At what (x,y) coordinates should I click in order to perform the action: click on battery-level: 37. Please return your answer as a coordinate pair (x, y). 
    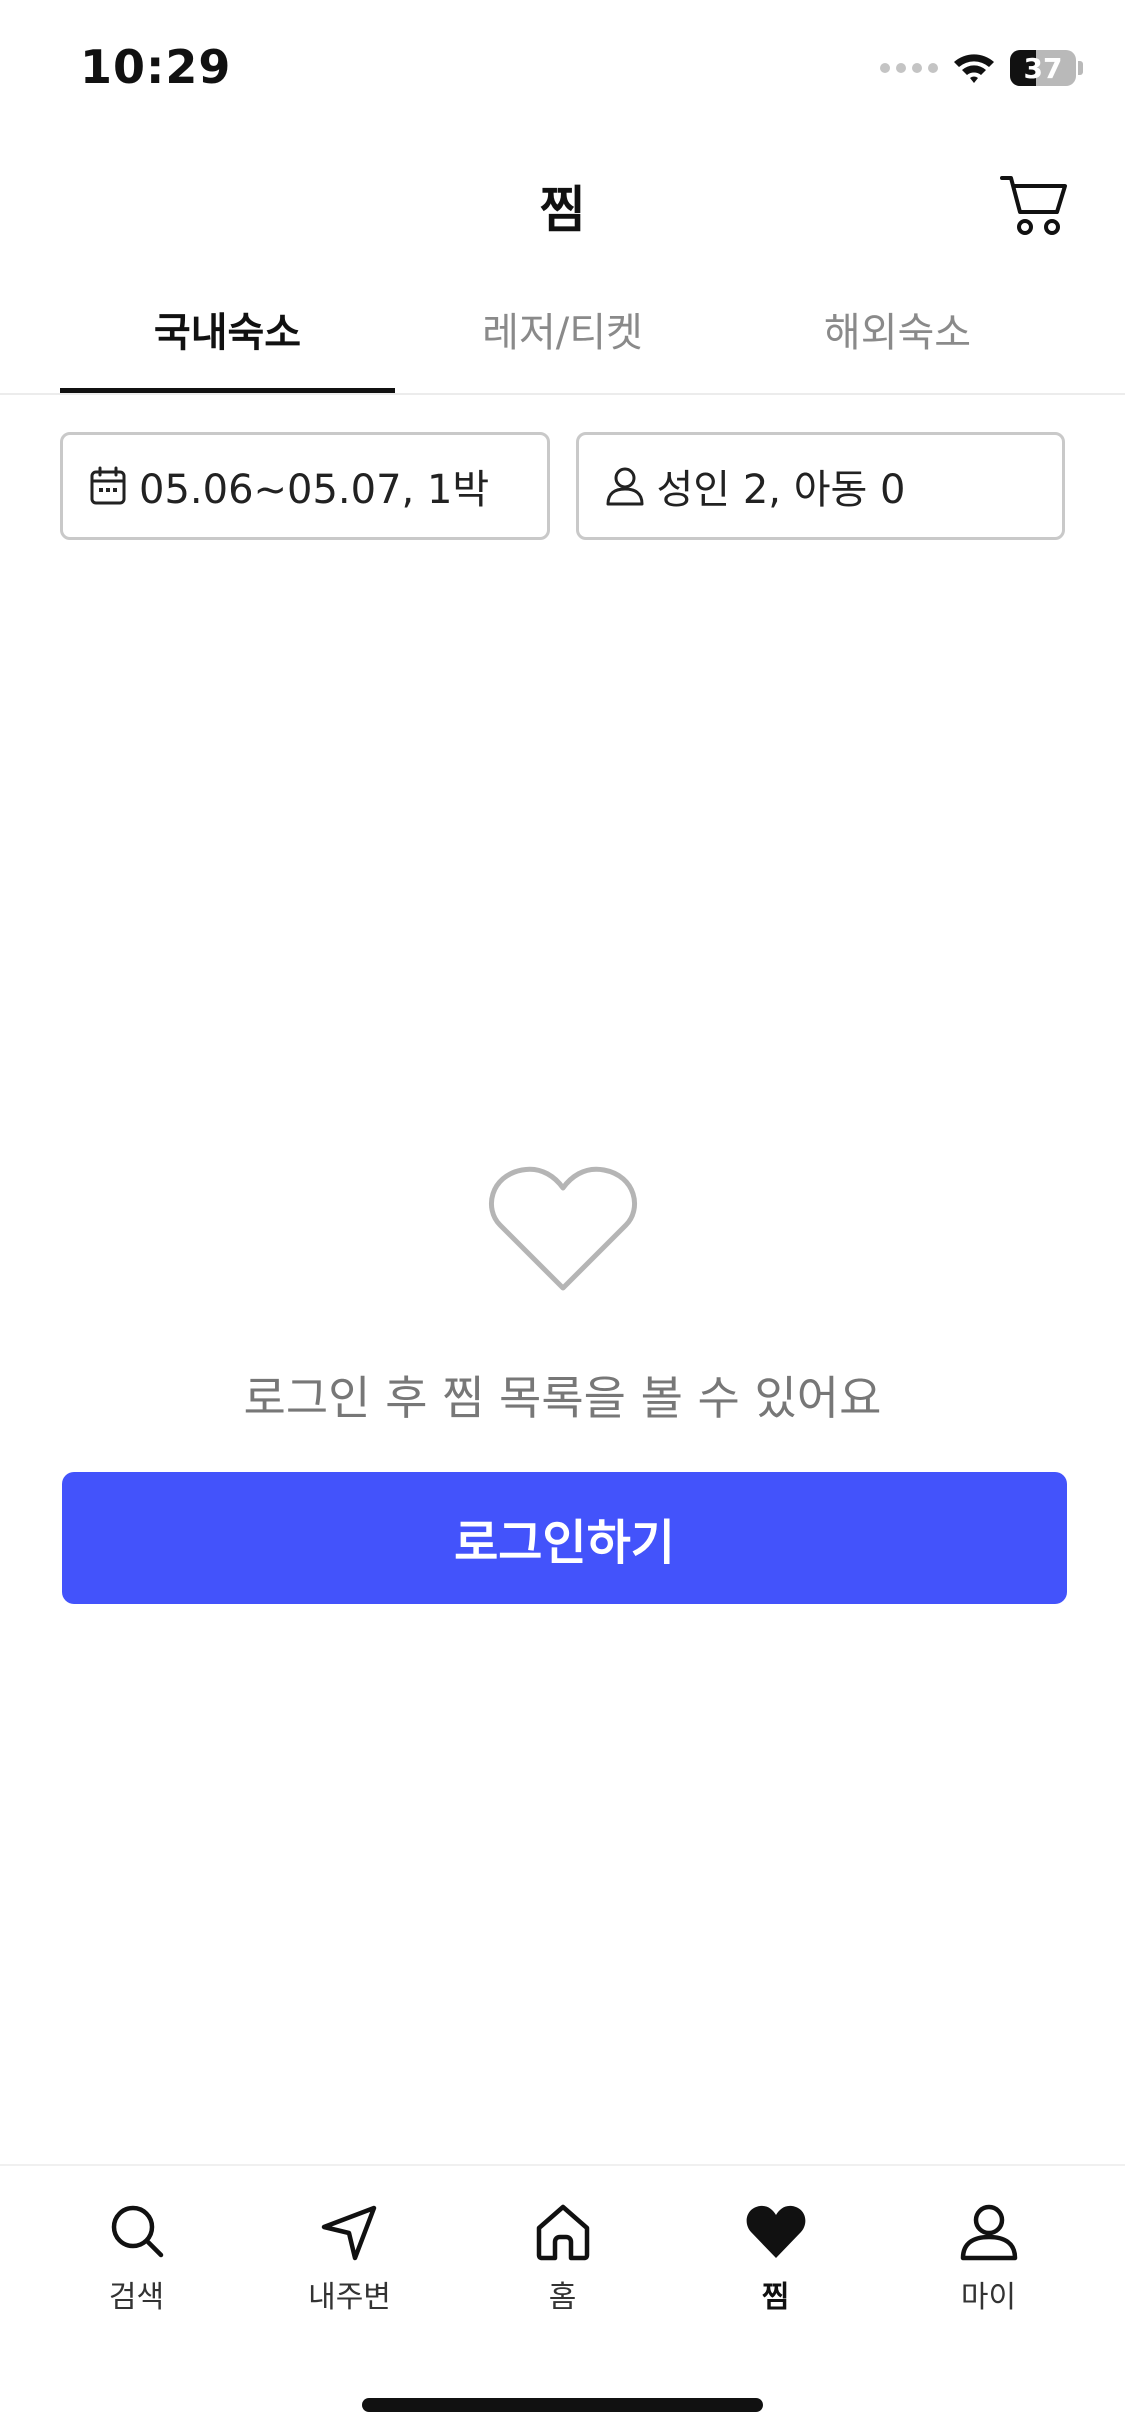
    Looking at the image, I should click on (1043, 68).